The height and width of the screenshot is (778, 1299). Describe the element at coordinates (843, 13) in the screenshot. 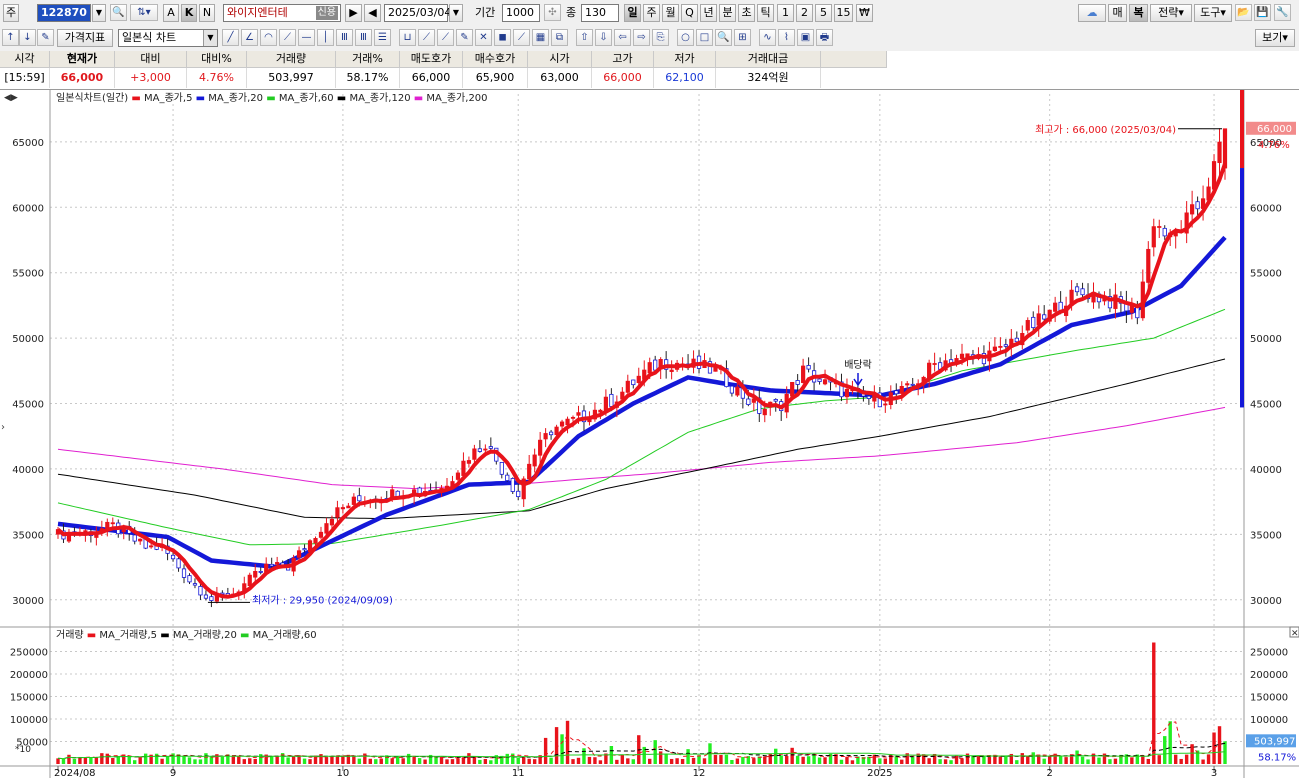

I see `period-15: 15` at that location.